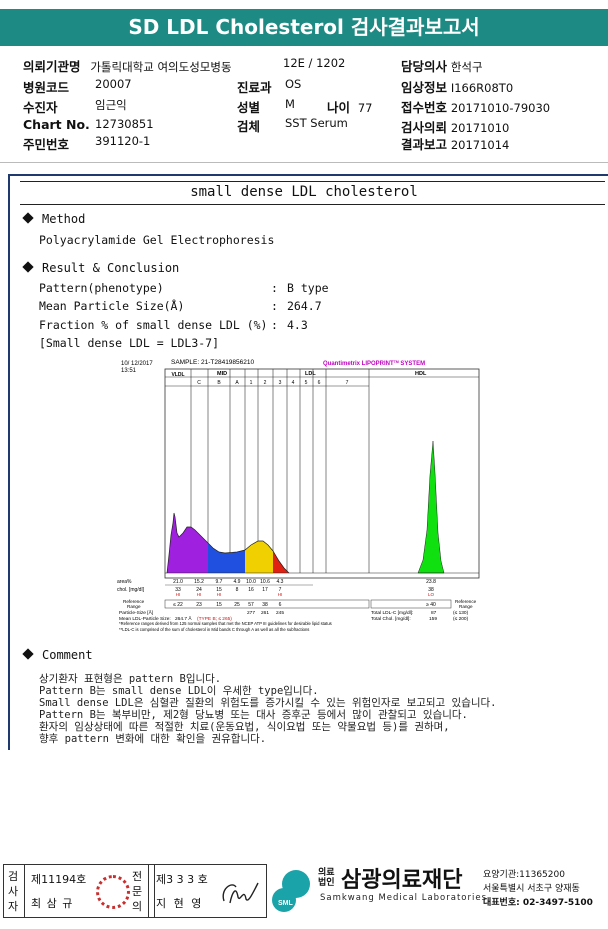 Image resolution: width=608 pixels, height=929 pixels. Describe the element at coordinates (237, 590) in the screenshot. I see `chol-value: 8` at that location.